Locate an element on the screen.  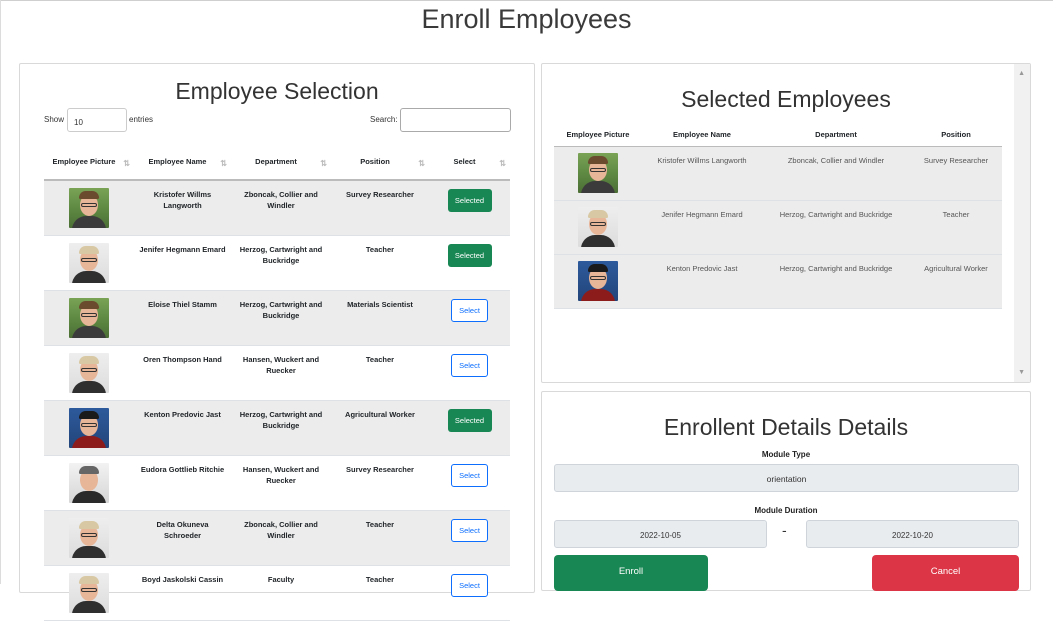
column-header-picture: Employee Picture ⇅ is located at coordinates (89, 162).